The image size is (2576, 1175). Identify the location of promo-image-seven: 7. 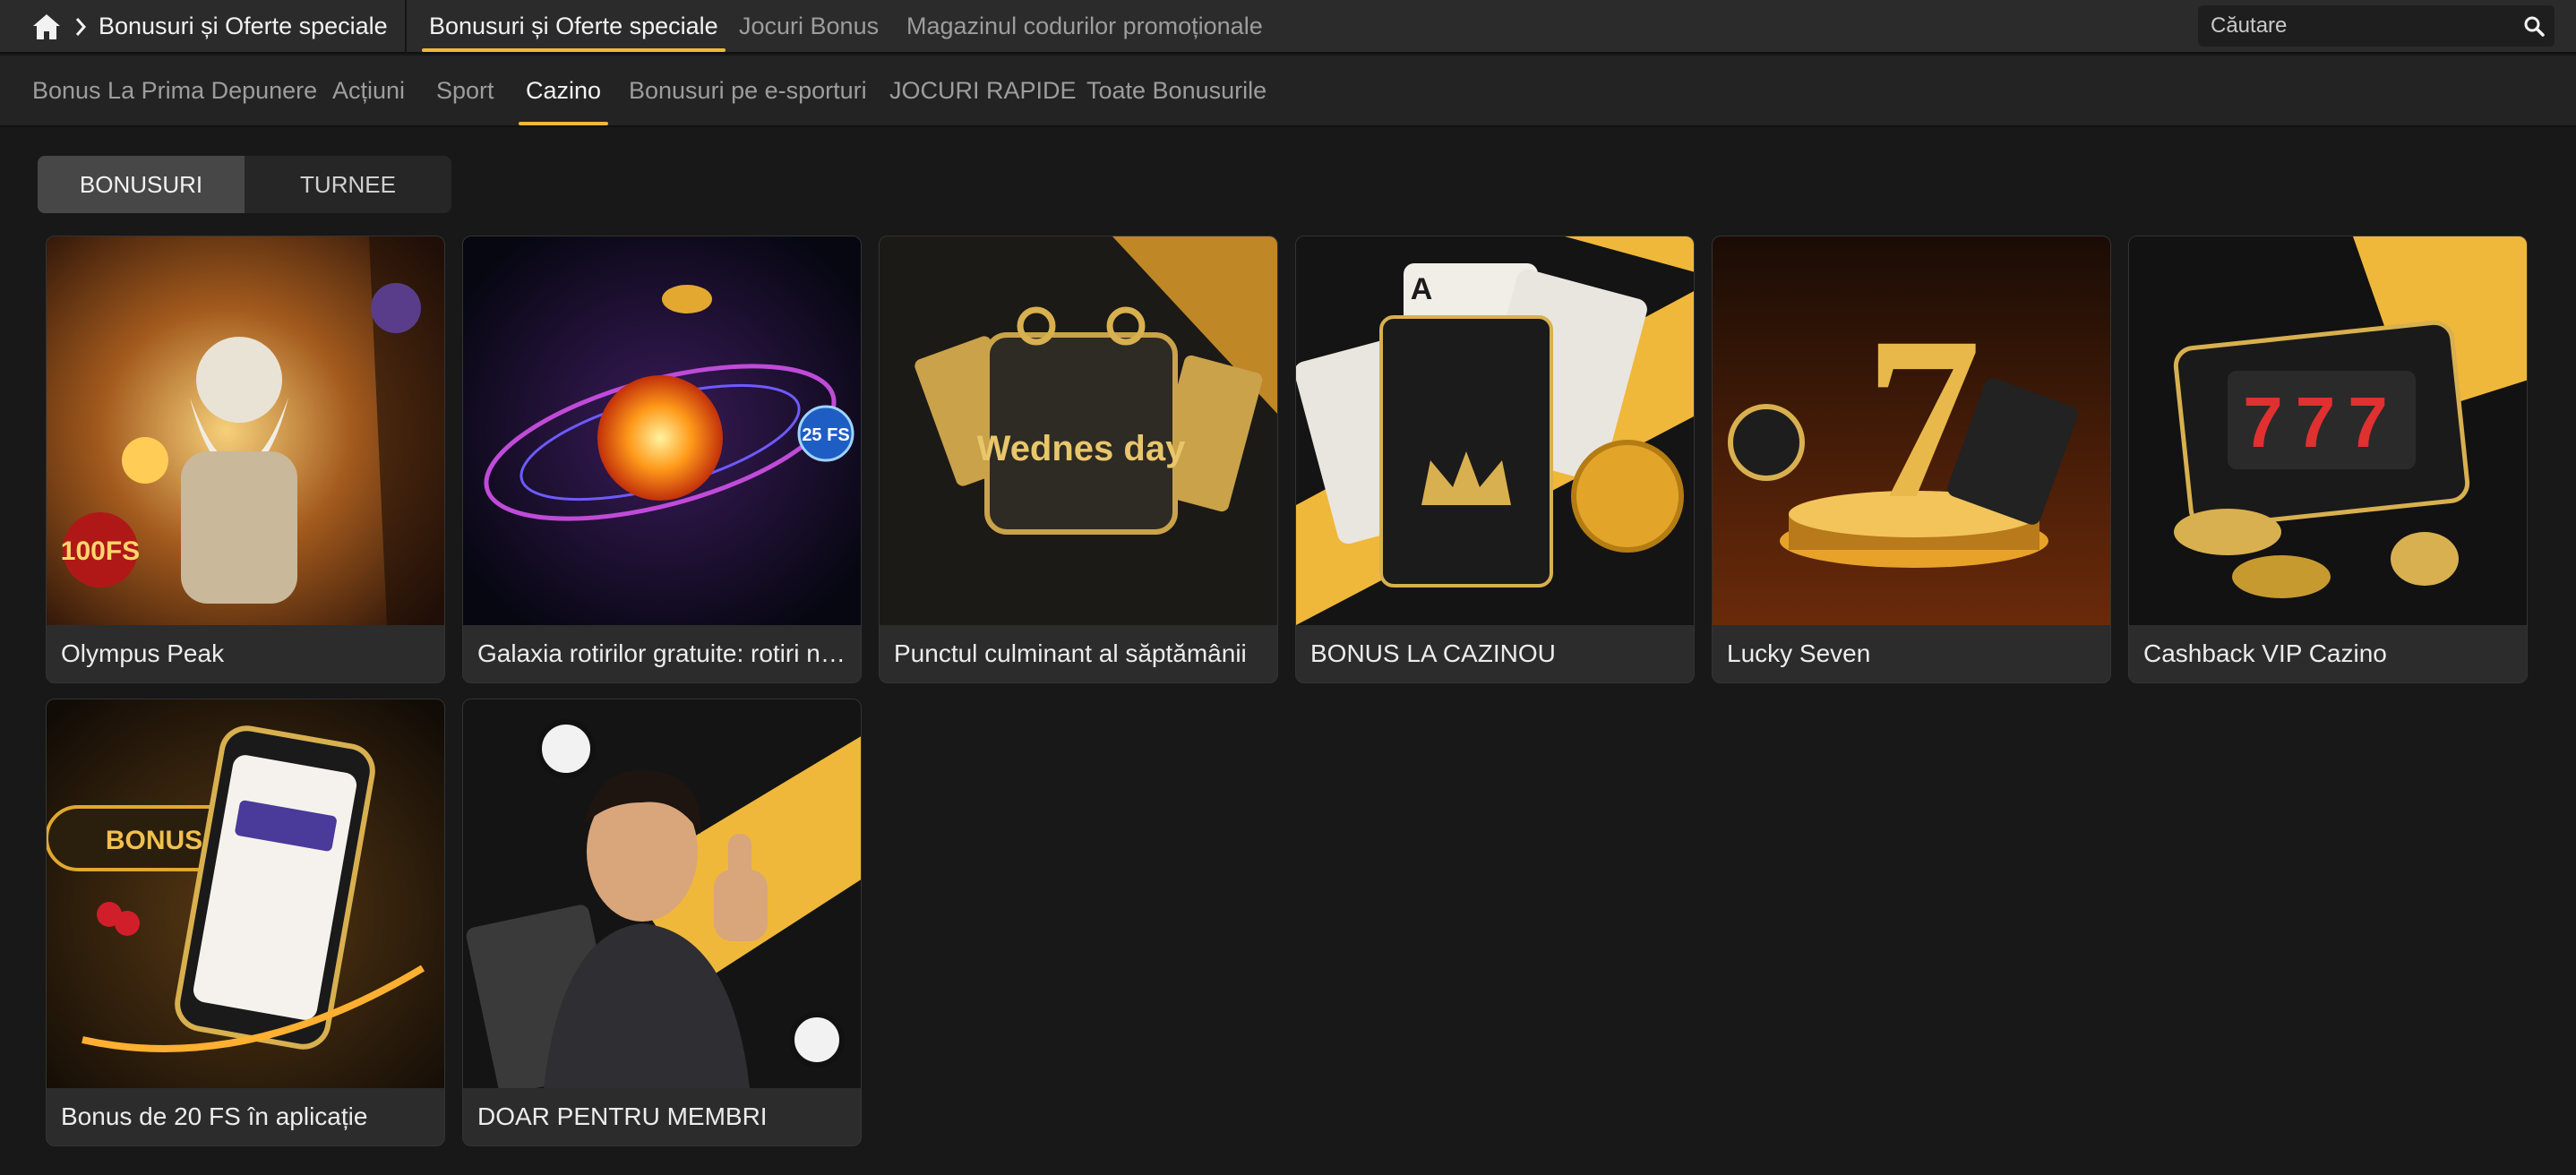
(1911, 430).